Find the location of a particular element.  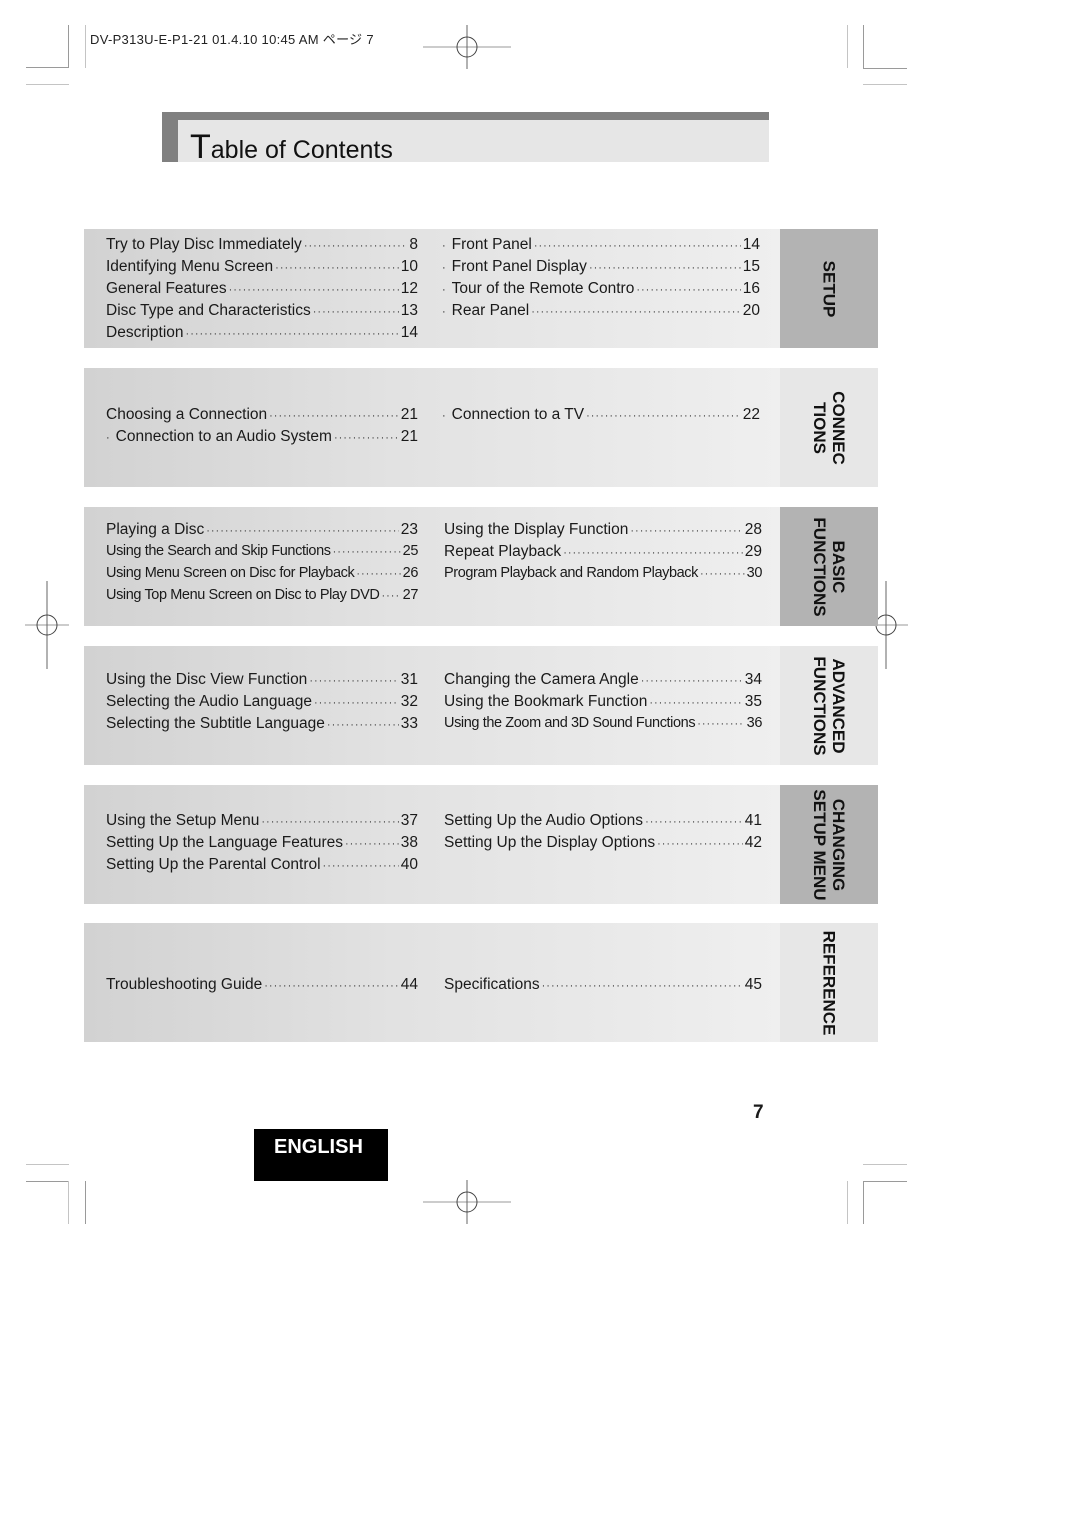

tab-label-line: SETUP is located at coordinates (829, 288).